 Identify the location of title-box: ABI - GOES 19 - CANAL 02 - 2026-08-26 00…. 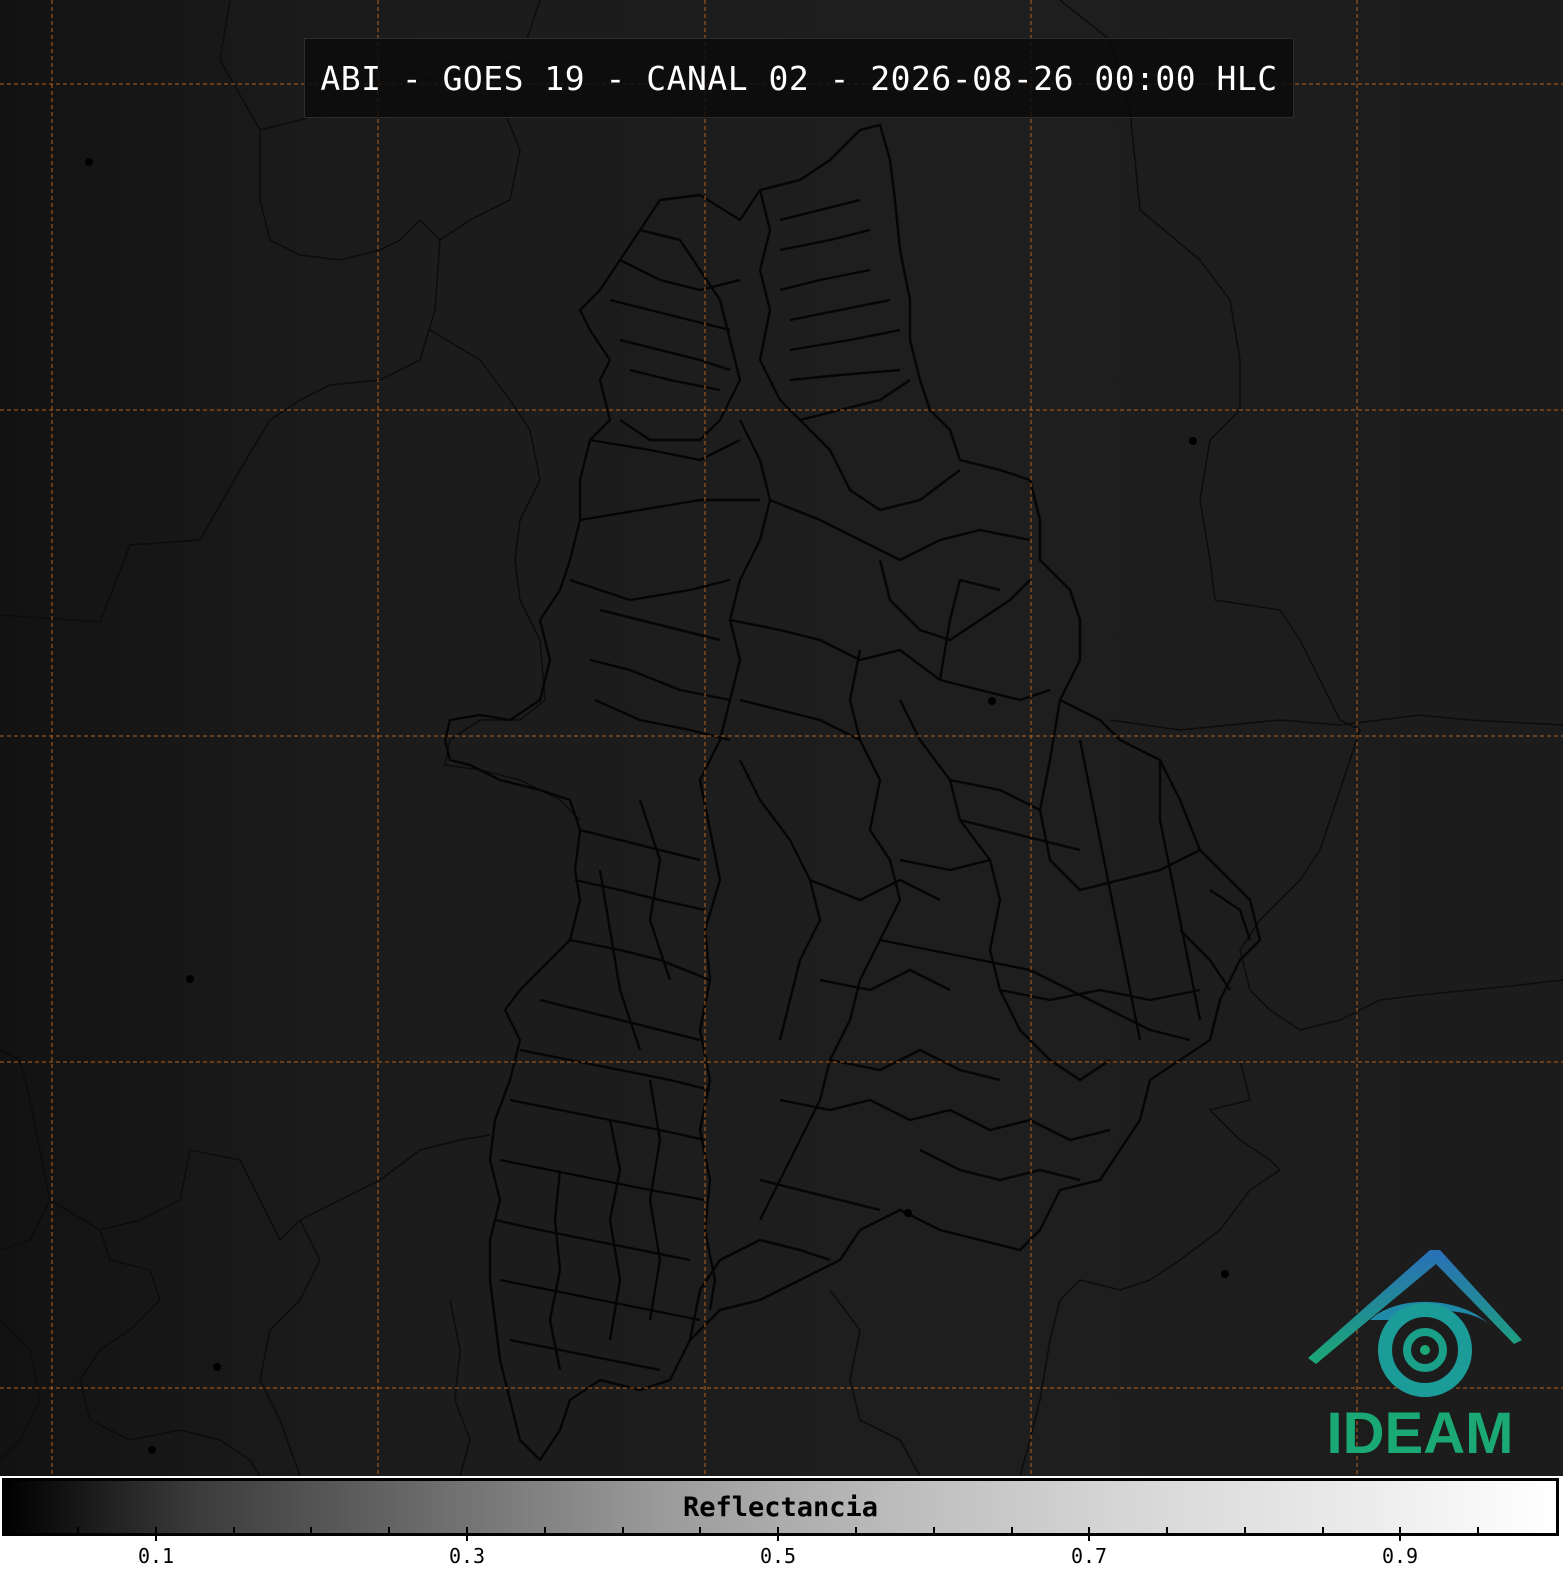
(799, 78).